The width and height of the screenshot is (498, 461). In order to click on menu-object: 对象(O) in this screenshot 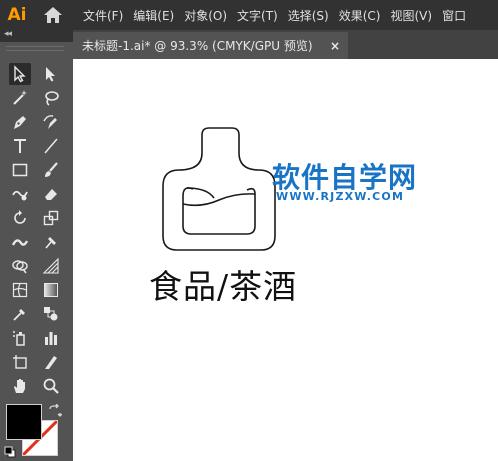, I will do `click(205, 15)`.